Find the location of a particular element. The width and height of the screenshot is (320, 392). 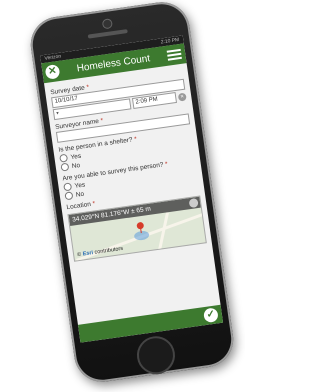

check-icon: ✓ is located at coordinates (211, 315).